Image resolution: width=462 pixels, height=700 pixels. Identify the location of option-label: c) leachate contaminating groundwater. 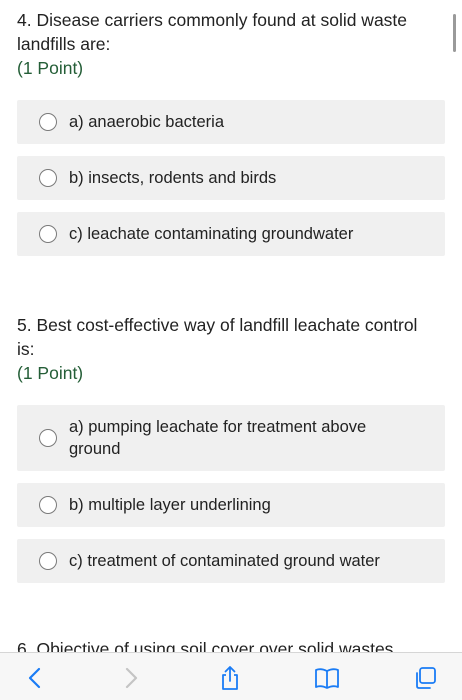
(211, 234).